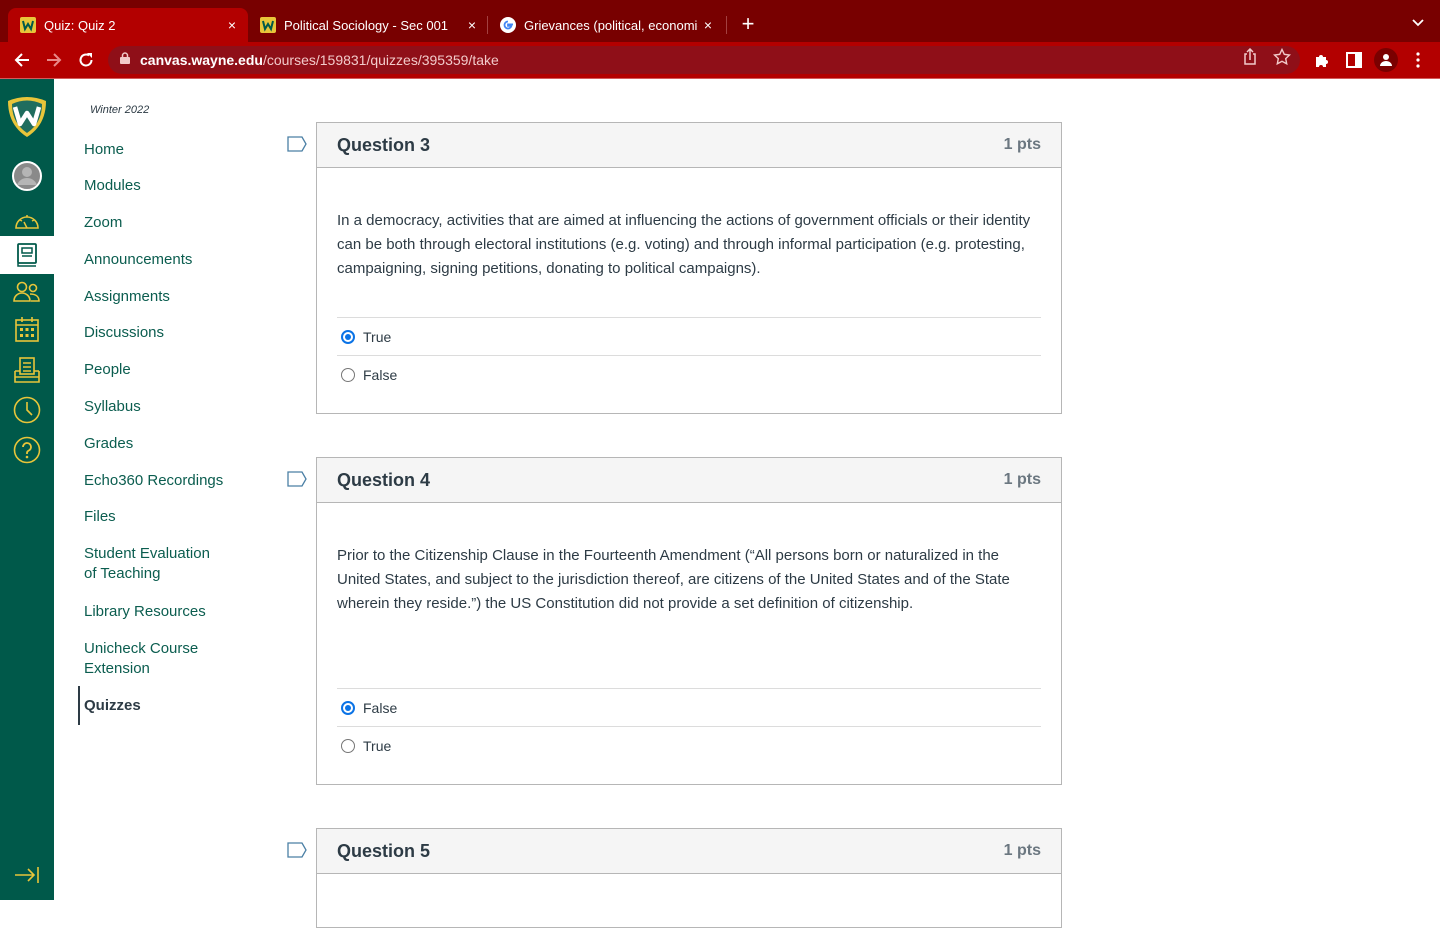  What do you see at coordinates (100, 517) in the screenshot?
I see `course-nav-files: Files` at bounding box center [100, 517].